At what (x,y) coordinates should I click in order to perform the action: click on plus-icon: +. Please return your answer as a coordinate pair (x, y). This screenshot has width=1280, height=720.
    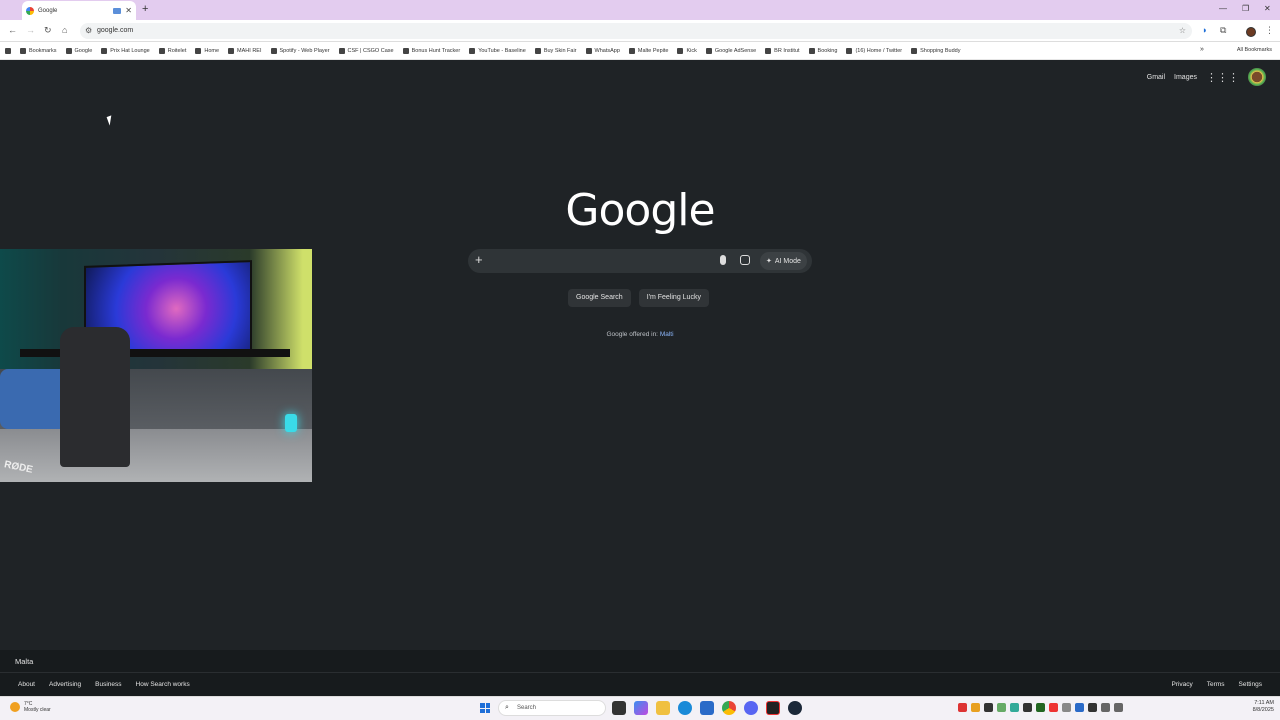
    Looking at the image, I should click on (479, 259).